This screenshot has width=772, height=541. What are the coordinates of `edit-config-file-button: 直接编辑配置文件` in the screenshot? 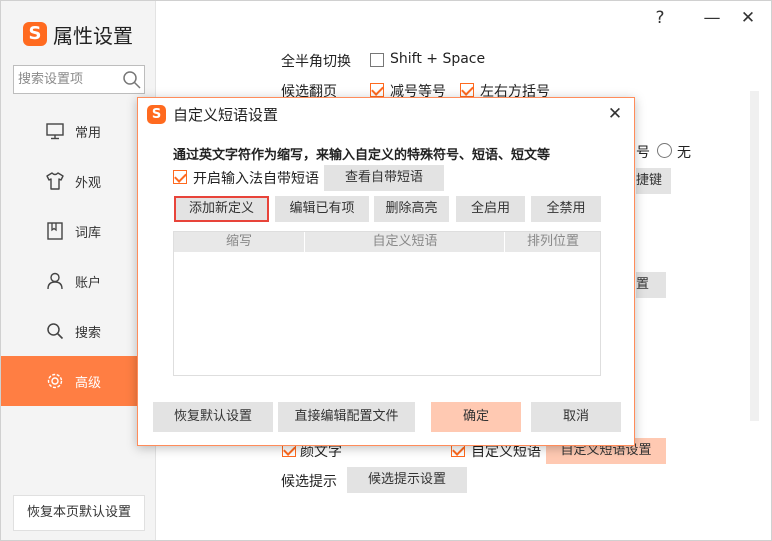 It's located at (346, 417).